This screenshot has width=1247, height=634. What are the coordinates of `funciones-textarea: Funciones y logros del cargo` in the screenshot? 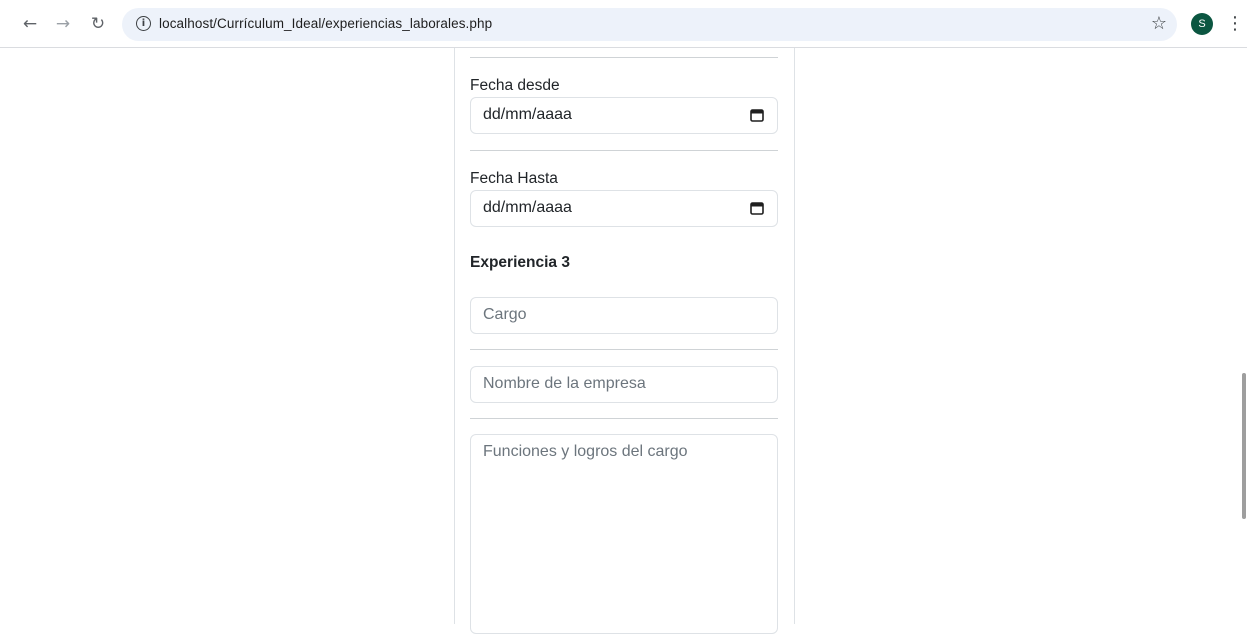 It's located at (624, 534).